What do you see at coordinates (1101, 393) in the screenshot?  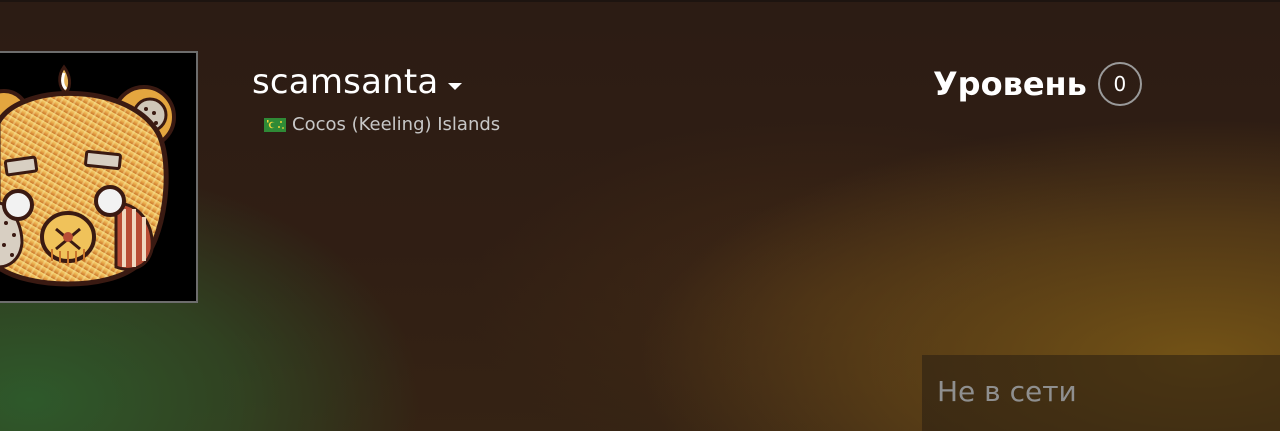 I see `online-status-panel: Не в сети` at bounding box center [1101, 393].